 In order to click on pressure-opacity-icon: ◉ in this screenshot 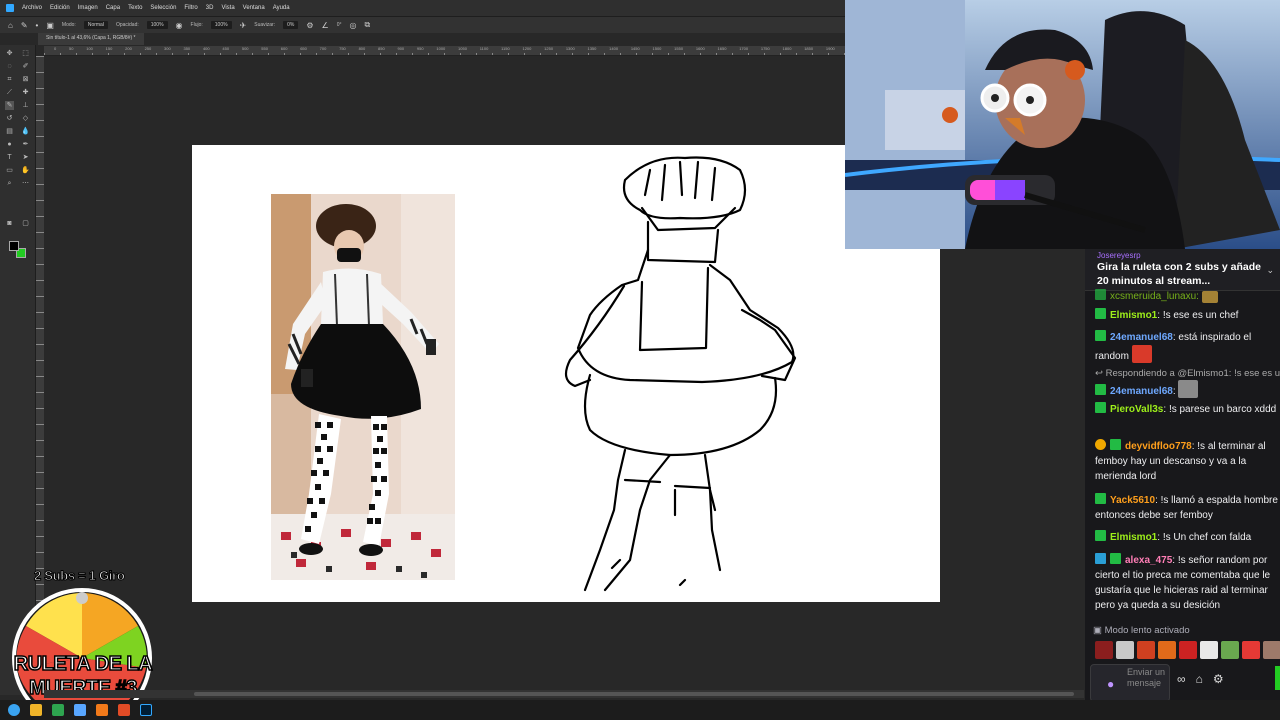, I will do `click(179, 25)`.